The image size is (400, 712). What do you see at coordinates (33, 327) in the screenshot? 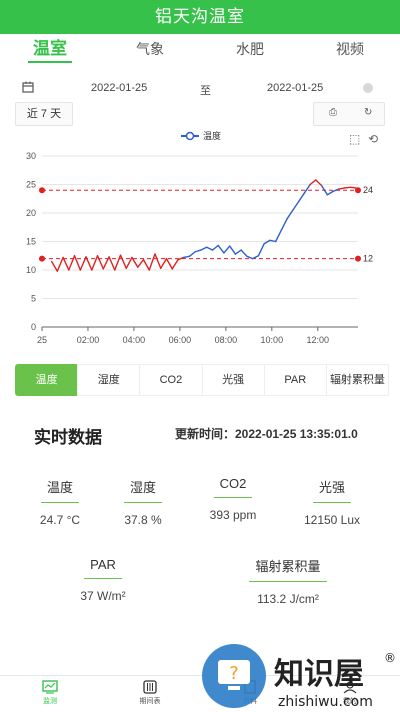
I see `y-tick-label: 0` at bounding box center [33, 327].